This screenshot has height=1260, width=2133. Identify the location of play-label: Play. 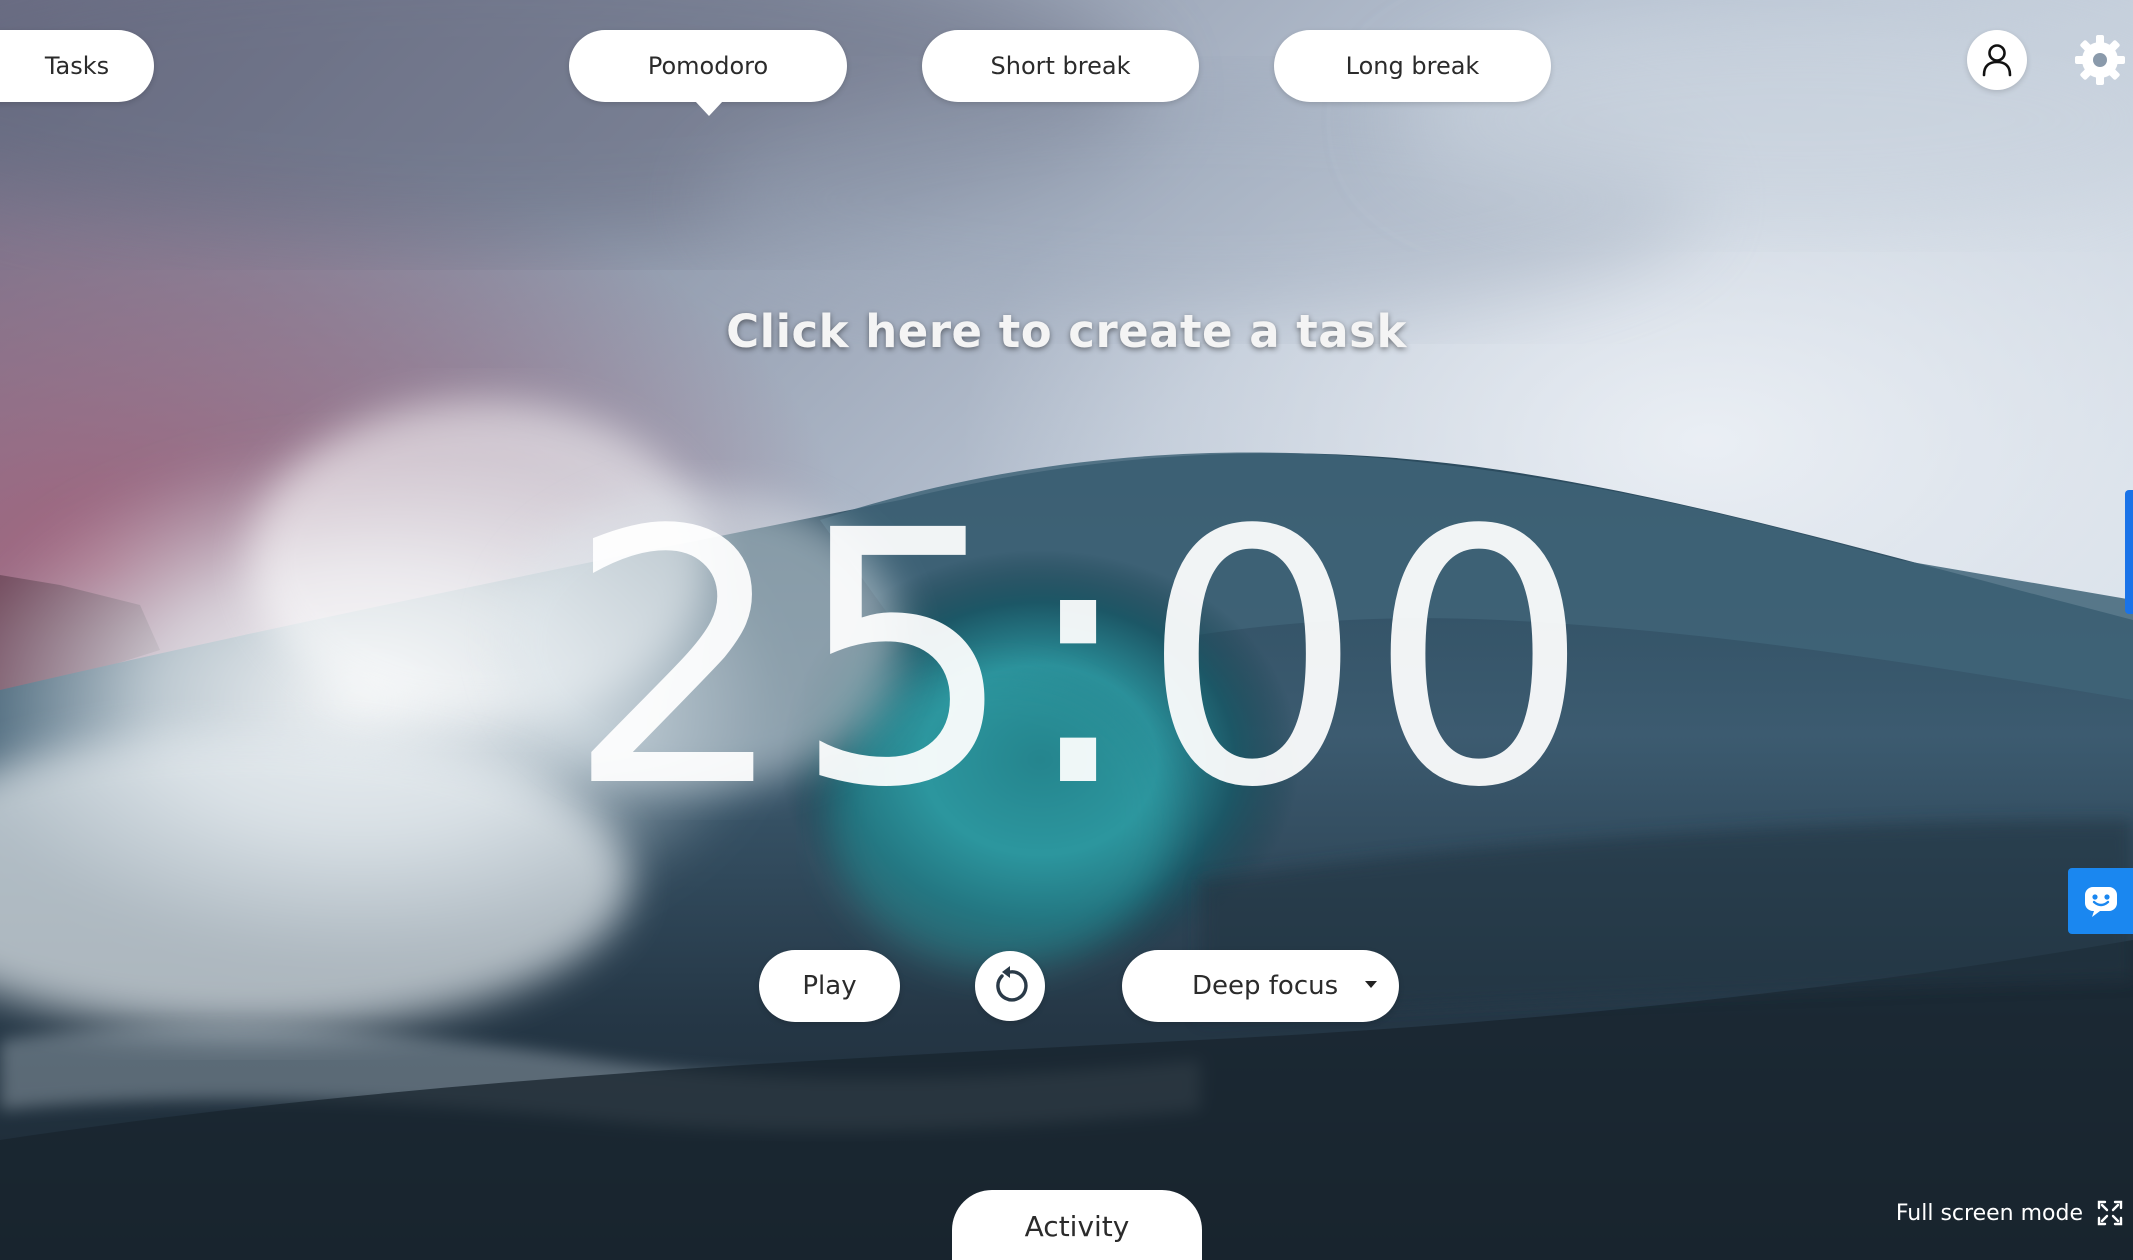
(829, 986).